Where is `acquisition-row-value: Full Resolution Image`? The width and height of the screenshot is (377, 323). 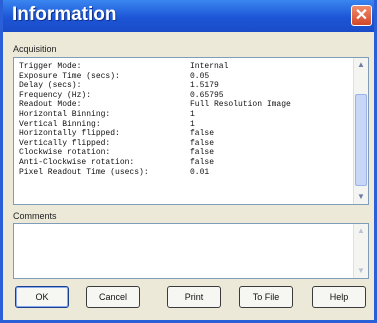
acquisition-row-value: Full Resolution Image is located at coordinates (240, 105).